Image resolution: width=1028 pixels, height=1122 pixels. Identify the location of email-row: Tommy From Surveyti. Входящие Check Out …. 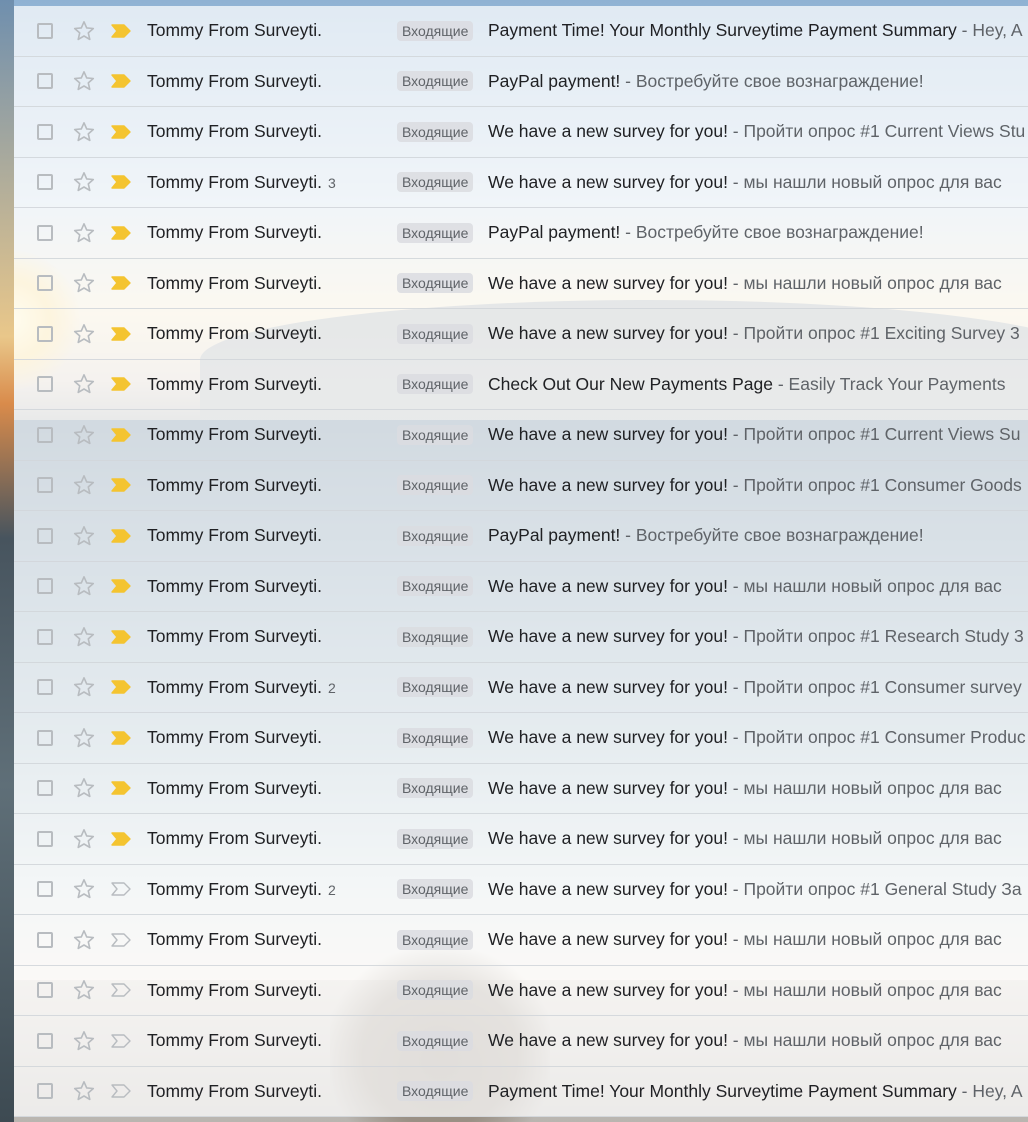
(521, 384).